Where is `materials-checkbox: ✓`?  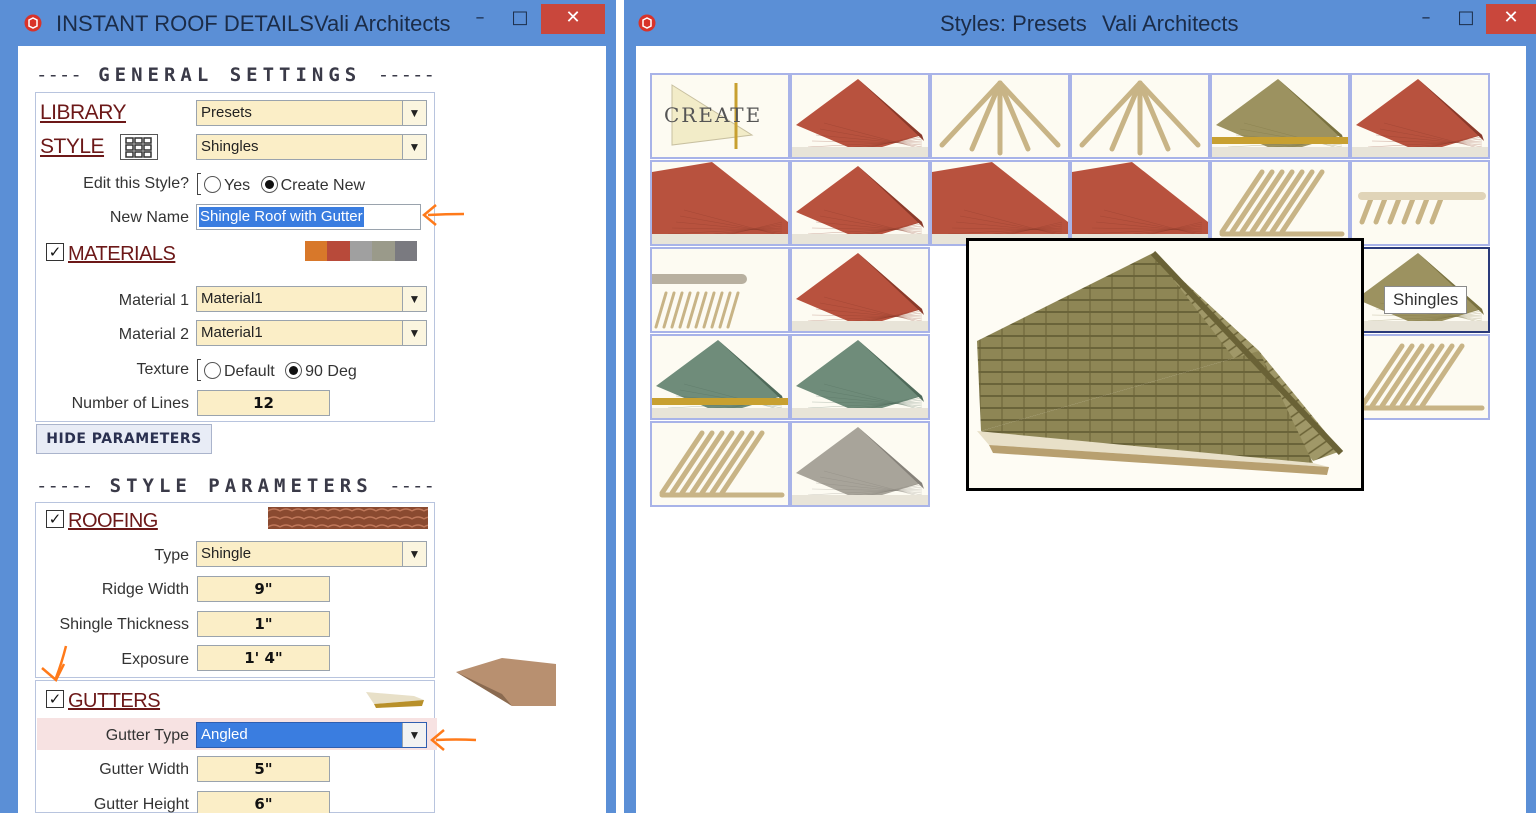
materials-checkbox: ✓ is located at coordinates (55, 252).